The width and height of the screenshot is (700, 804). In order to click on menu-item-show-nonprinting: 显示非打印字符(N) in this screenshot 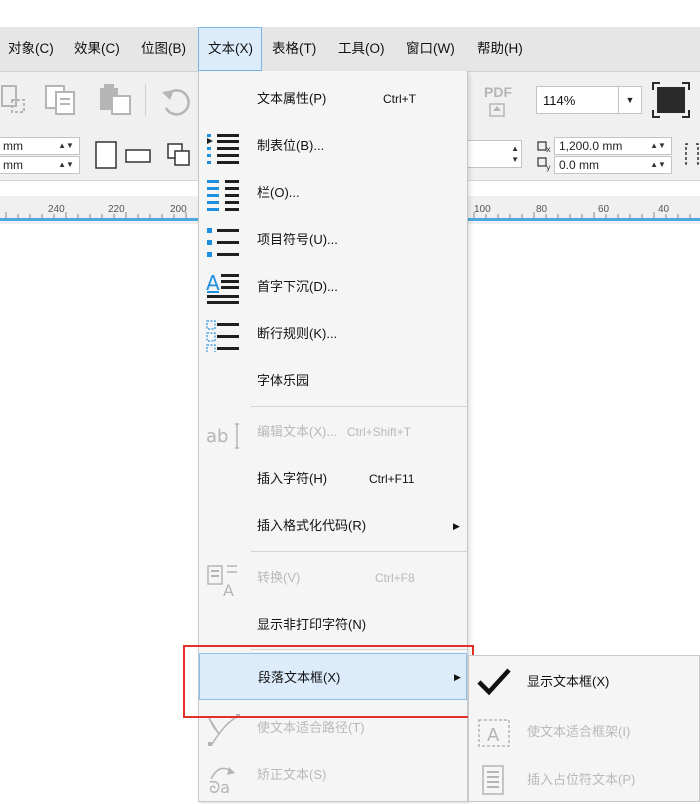, I will do `click(333, 625)`.